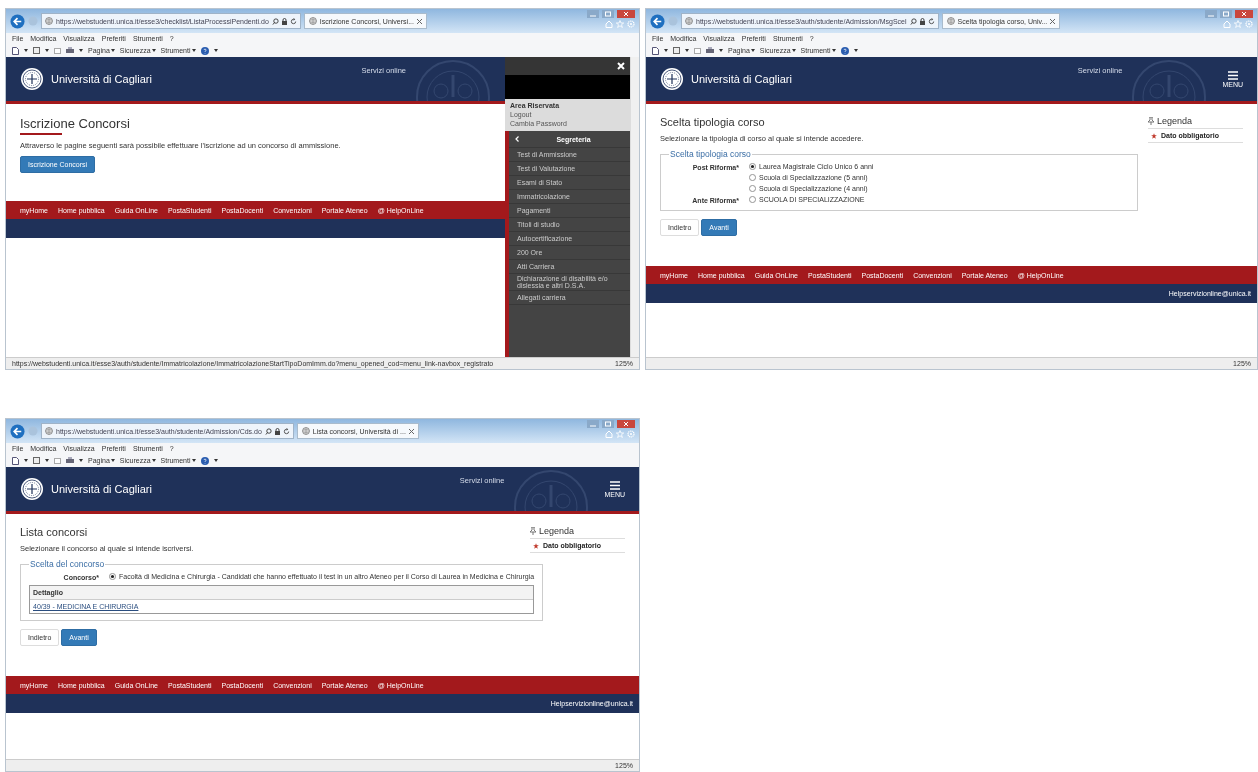 The image size is (1258, 772). I want to click on fieldset-legend: Scelta tipologia corso, so click(710, 154).